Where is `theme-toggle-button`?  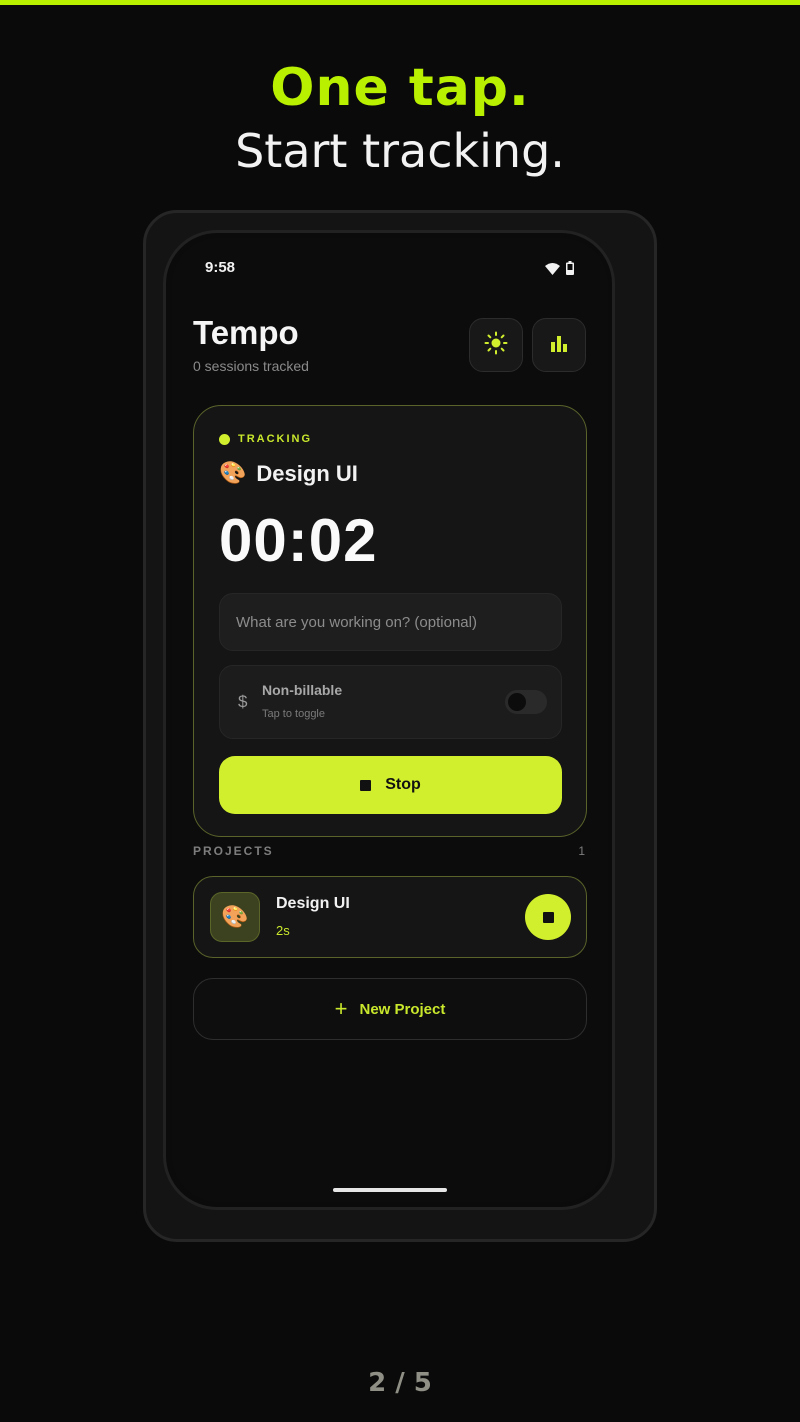
theme-toggle-button is located at coordinates (496, 345).